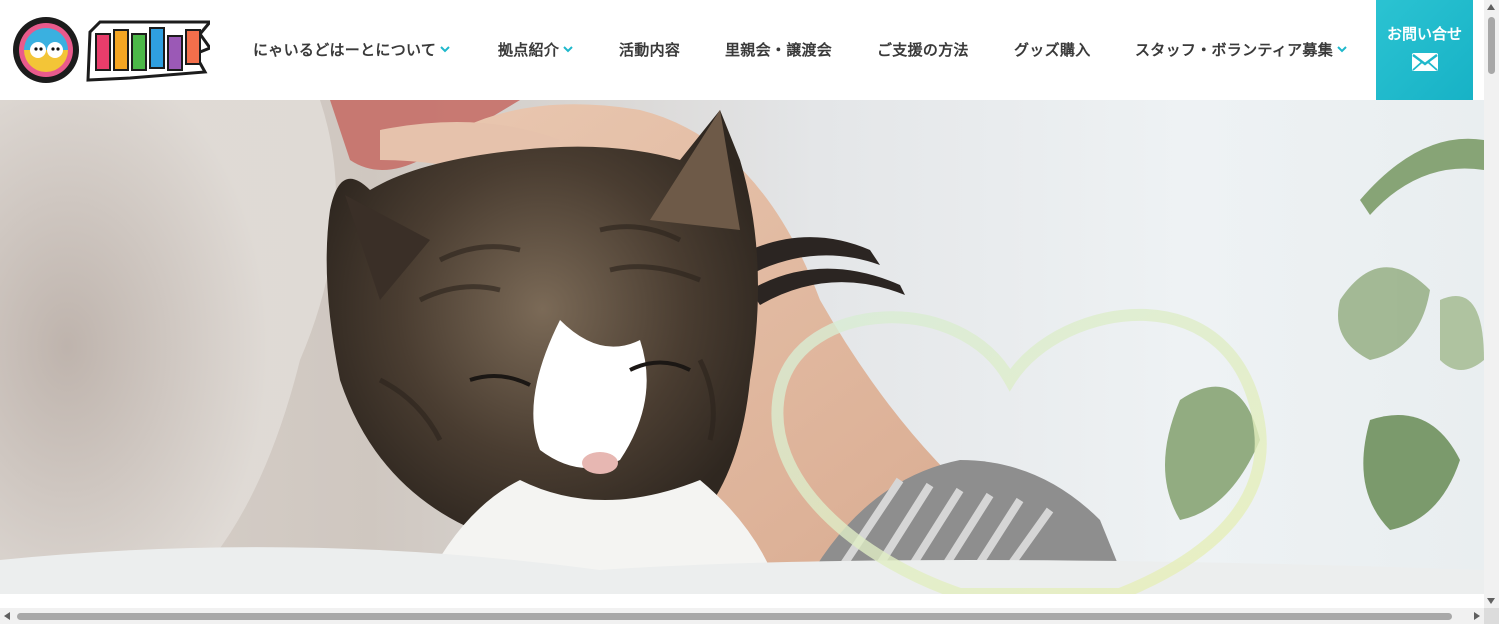  I want to click on nav-item-about: にゃいるどはーとについて, so click(351, 50).